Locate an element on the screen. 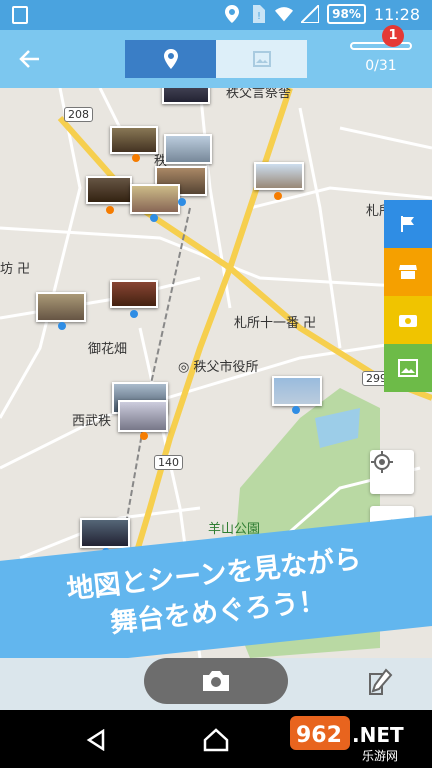 Image resolution: width=432 pixels, height=768 pixels. edit-note-button is located at coordinates (382, 684).